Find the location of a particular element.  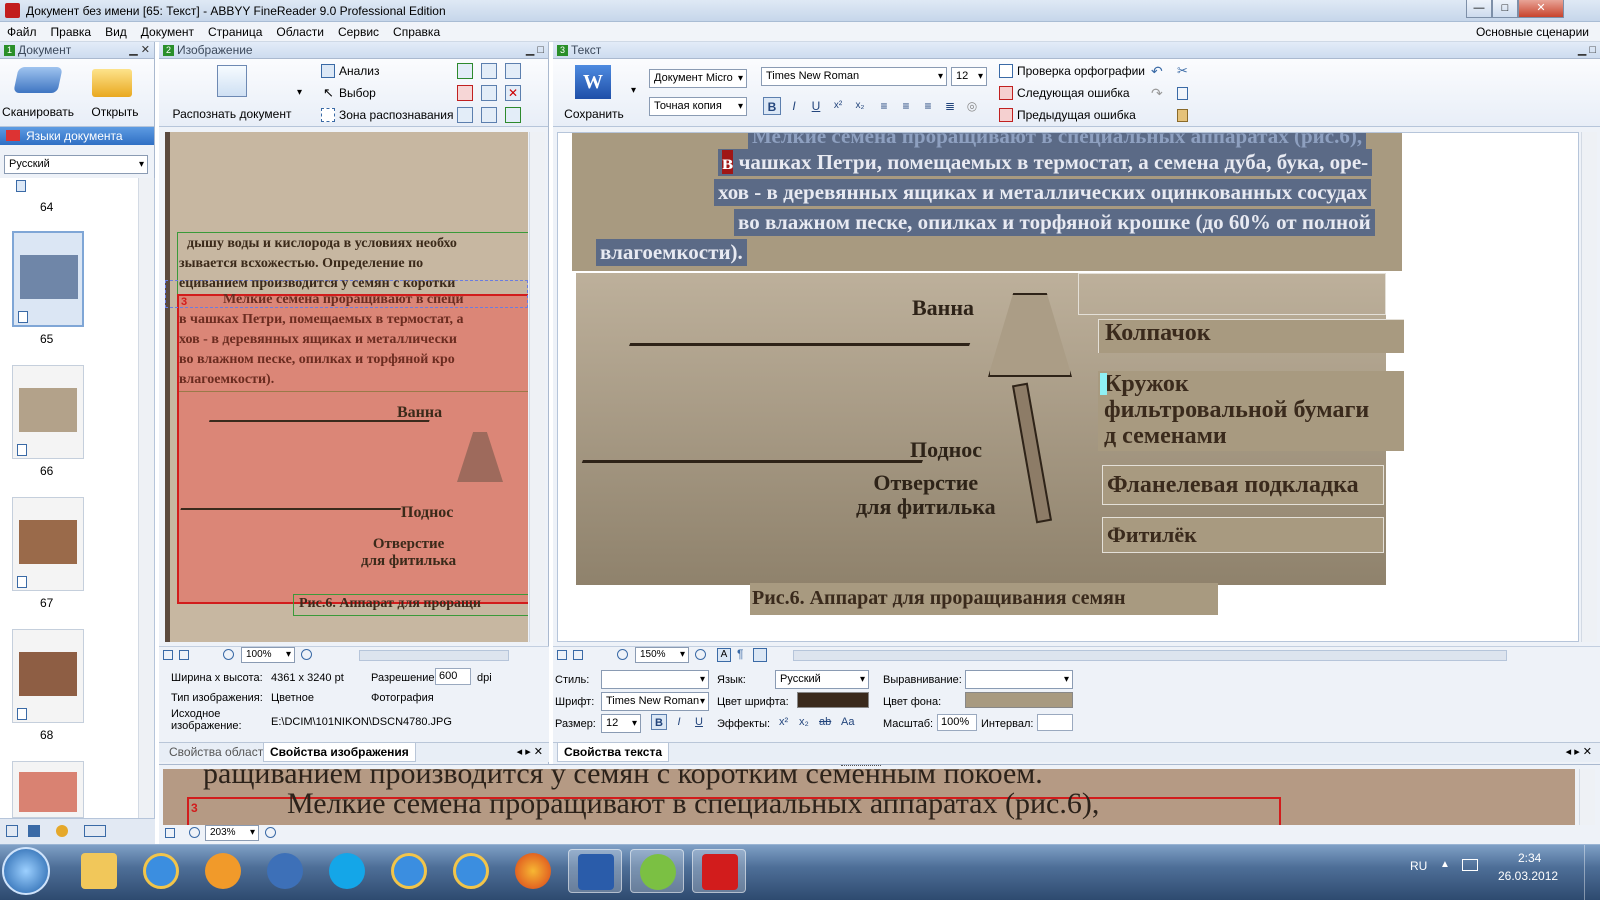

taskbar-ie is located at coordinates (161, 871).